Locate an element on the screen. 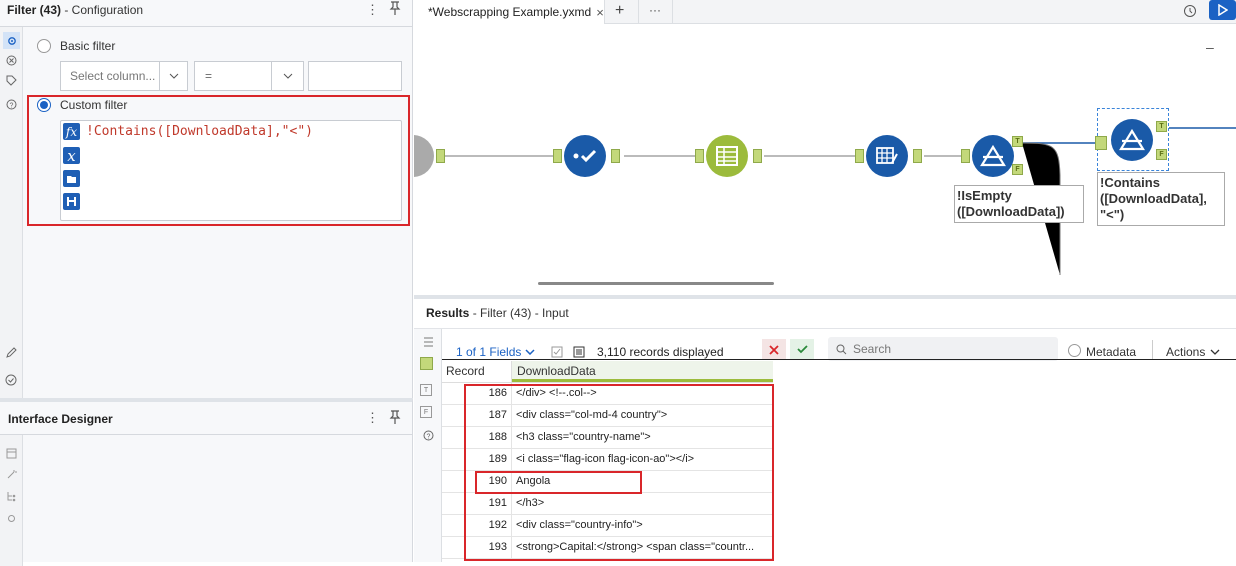 This screenshot has width=1236, height=566. basic-filter-radio is located at coordinates (44, 46).